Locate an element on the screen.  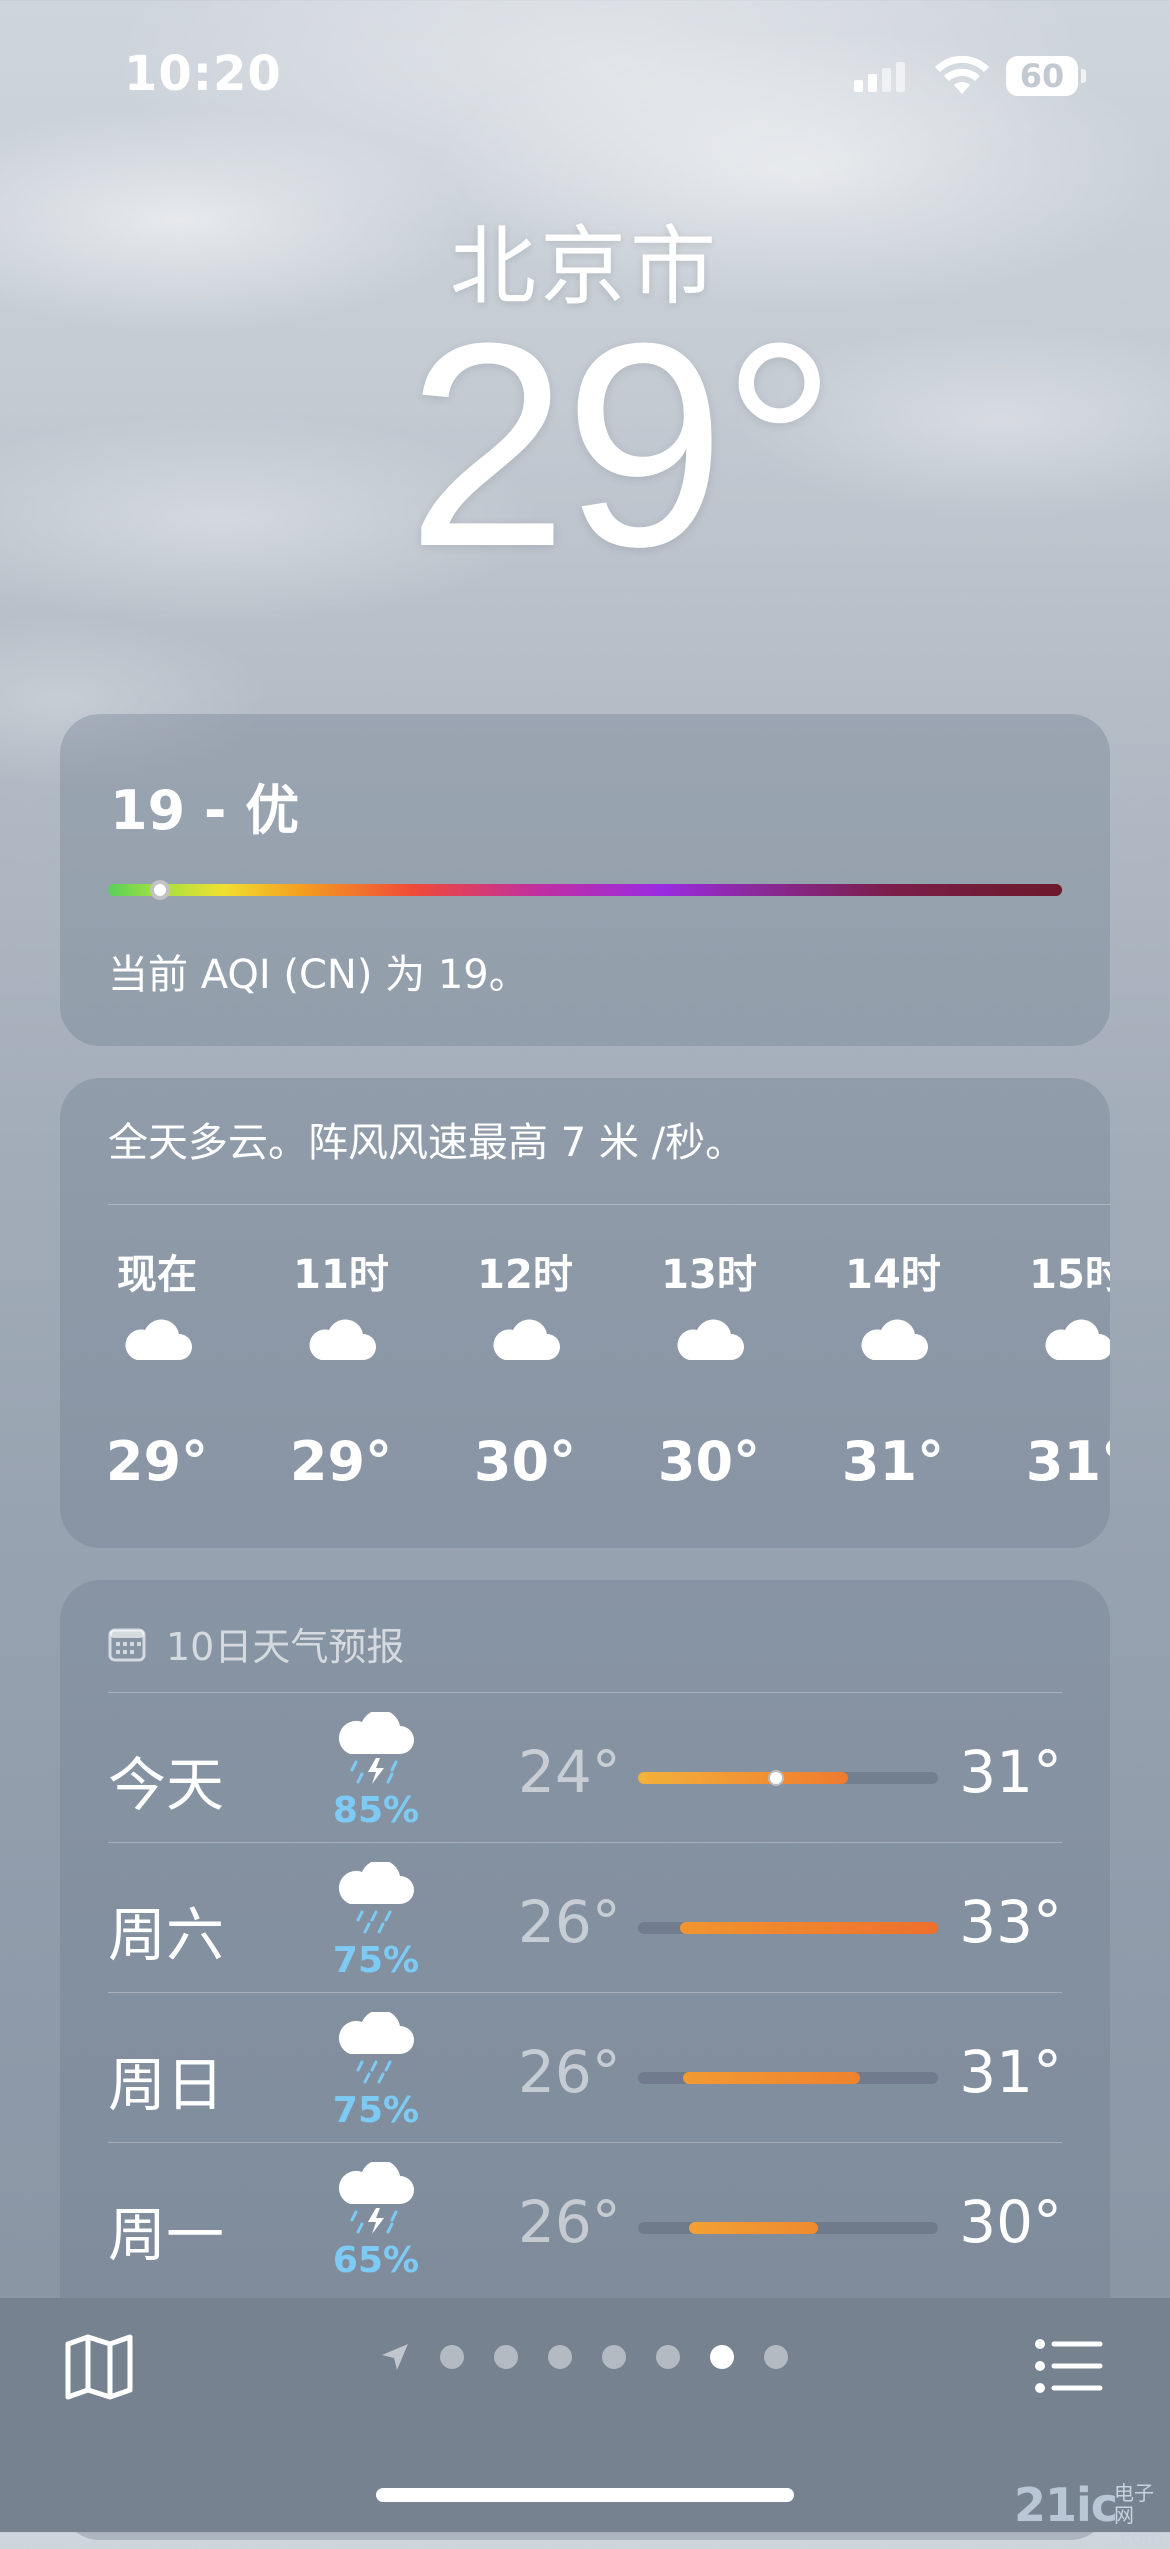
day-name: 周一 is located at coordinates (166, 2235).